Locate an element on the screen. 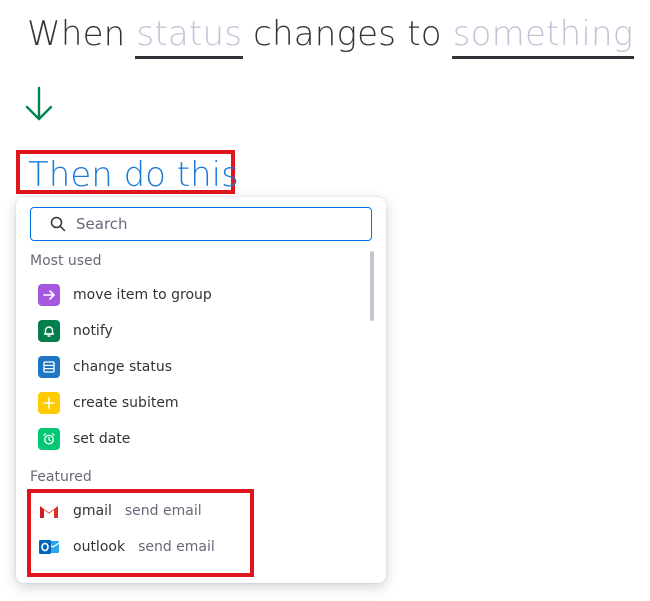  featured-heading: Featured is located at coordinates (61, 477).